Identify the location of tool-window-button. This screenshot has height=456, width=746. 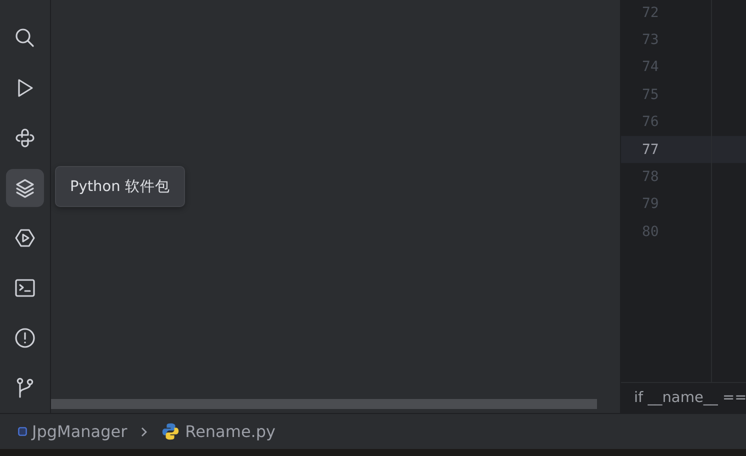
(25, 188).